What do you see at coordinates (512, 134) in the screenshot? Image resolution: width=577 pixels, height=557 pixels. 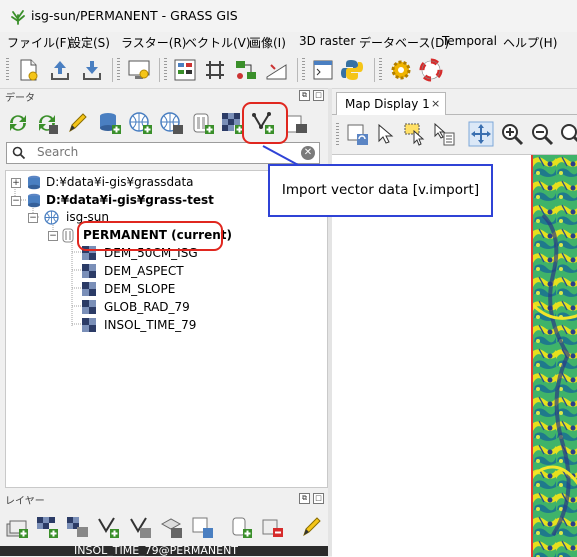 I see `zoom-in-icon` at bounding box center [512, 134].